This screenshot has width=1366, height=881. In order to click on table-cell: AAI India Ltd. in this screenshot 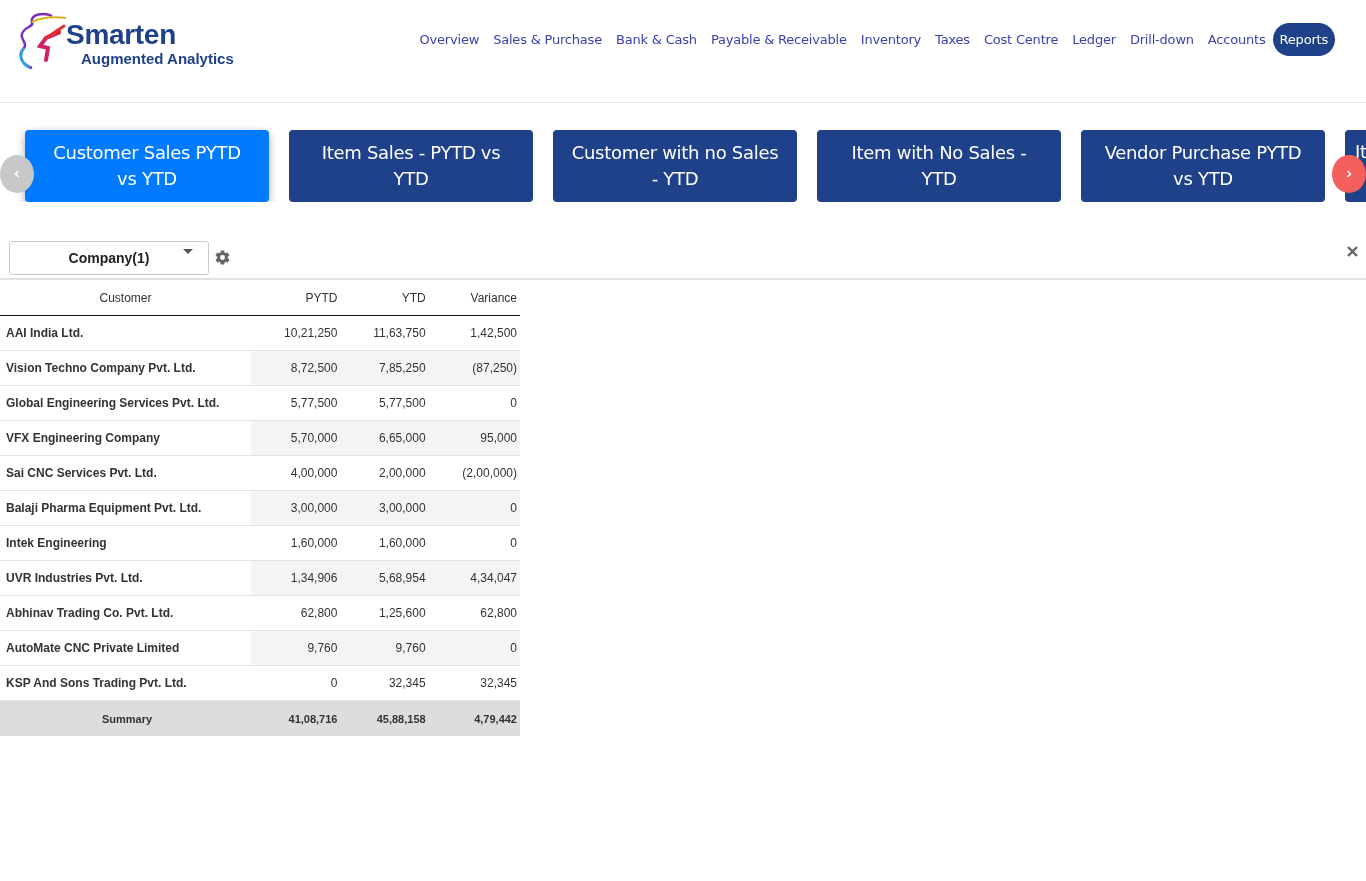, I will do `click(125, 333)`.